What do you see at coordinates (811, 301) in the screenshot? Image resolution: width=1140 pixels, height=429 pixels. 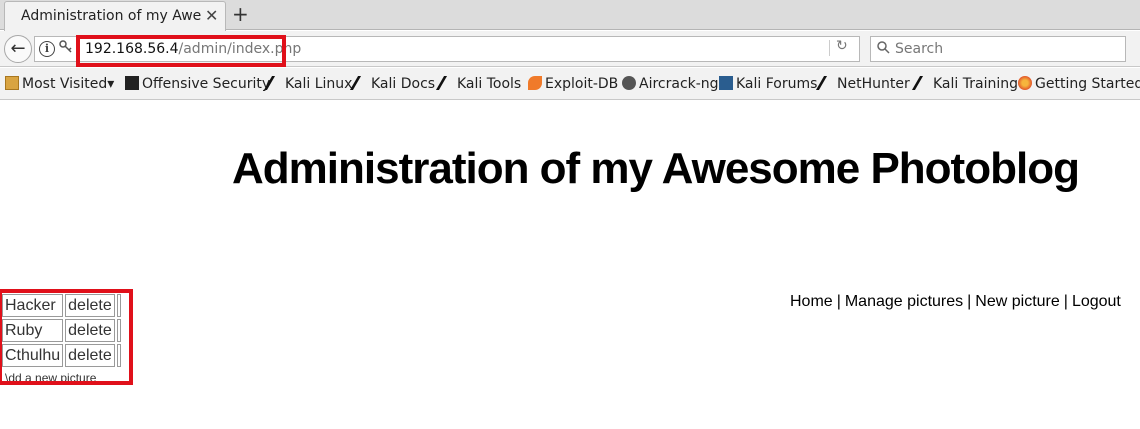 I see `menu-home-link: Home` at bounding box center [811, 301].